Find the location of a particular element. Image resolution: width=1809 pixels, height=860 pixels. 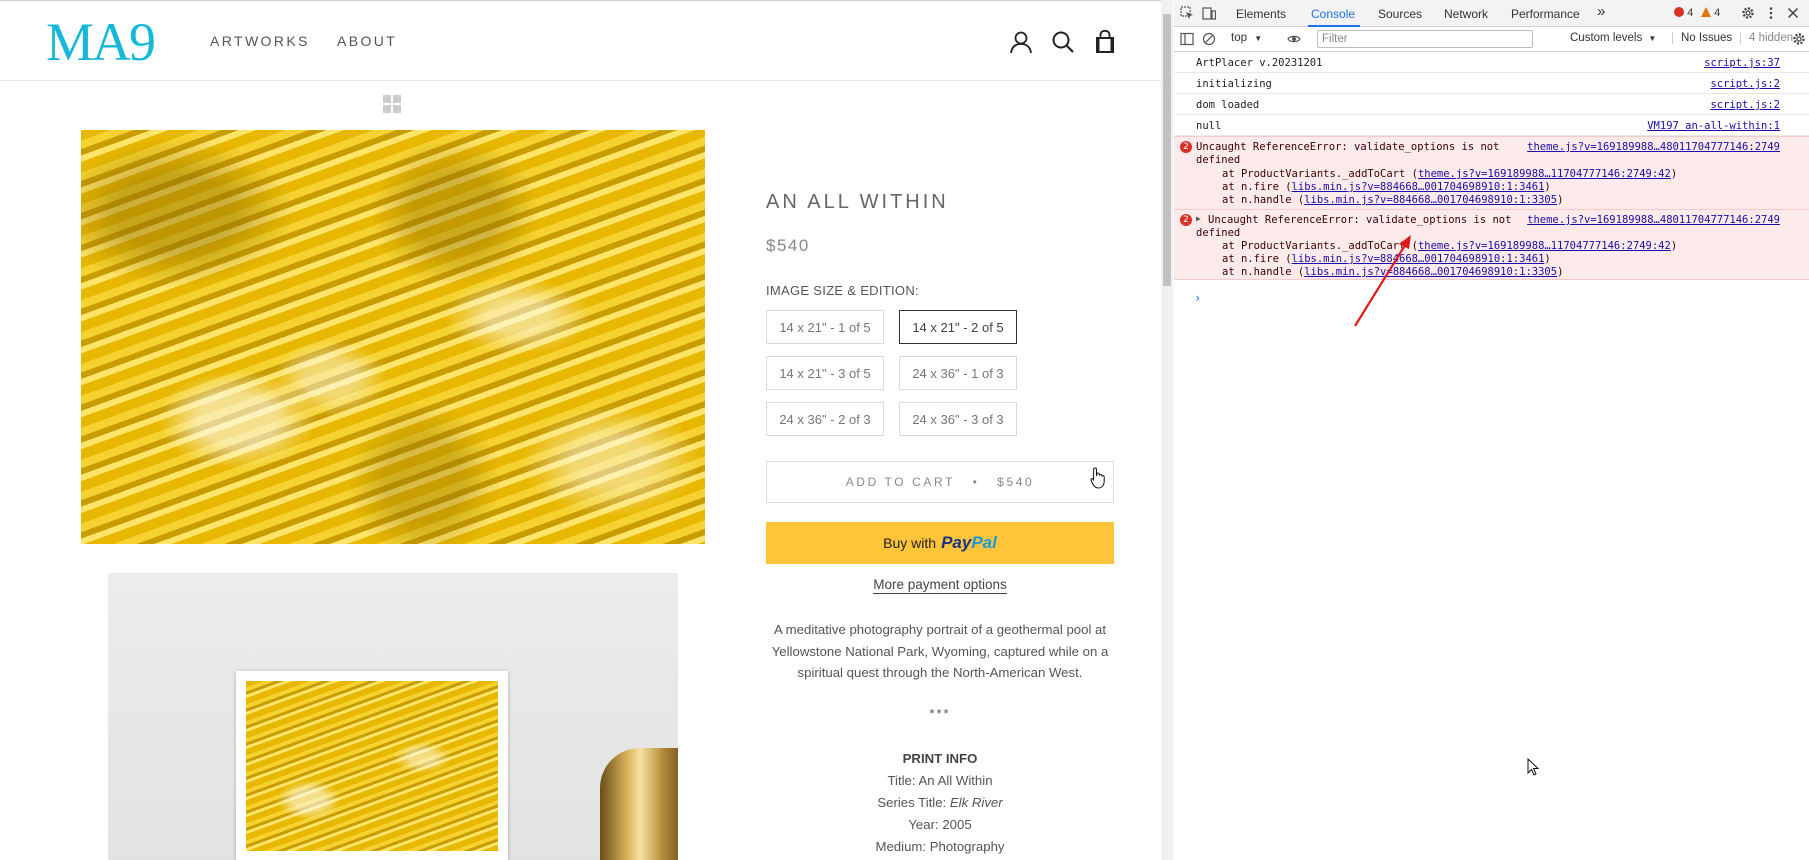

option-14x21-3of5: 14 x 21" - 3 of 5 is located at coordinates (825, 373).